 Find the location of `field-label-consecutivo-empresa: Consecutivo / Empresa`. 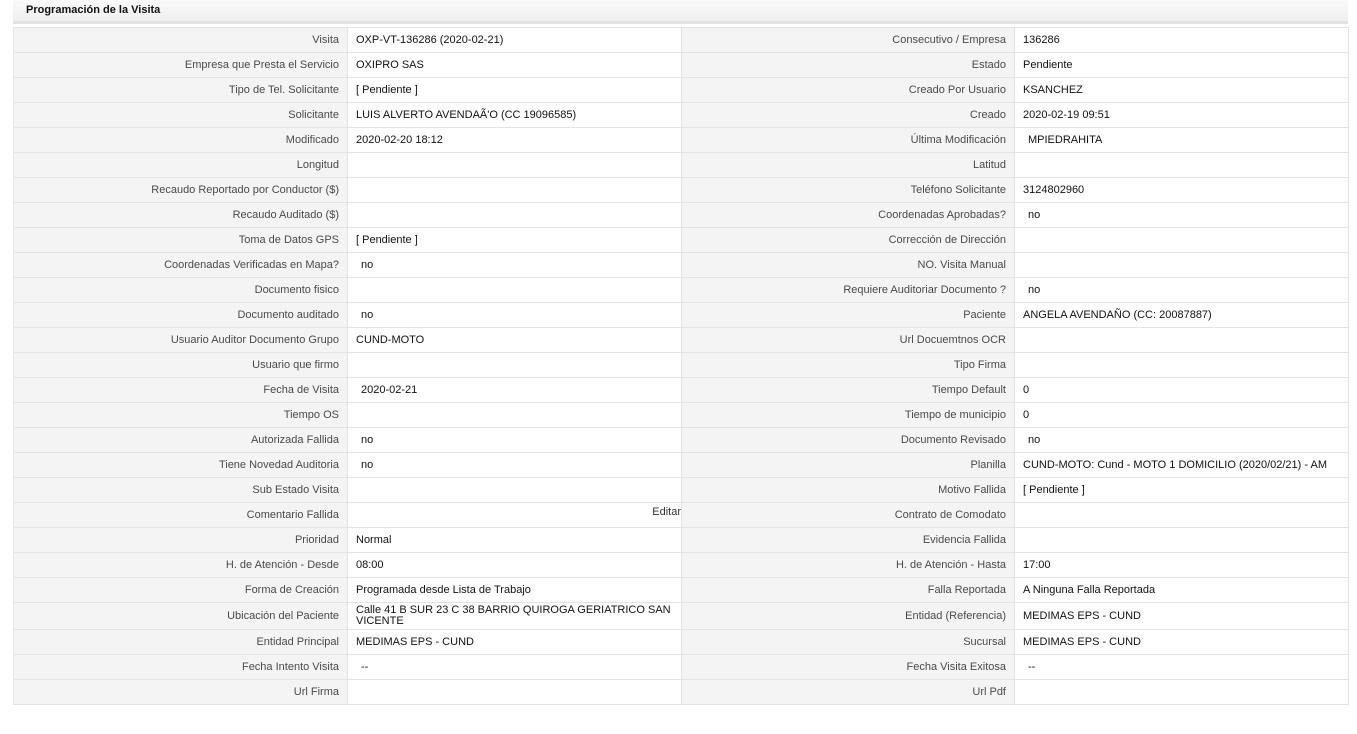

field-label-consecutivo-empresa: Consecutivo / Empresa is located at coordinates (848, 40).